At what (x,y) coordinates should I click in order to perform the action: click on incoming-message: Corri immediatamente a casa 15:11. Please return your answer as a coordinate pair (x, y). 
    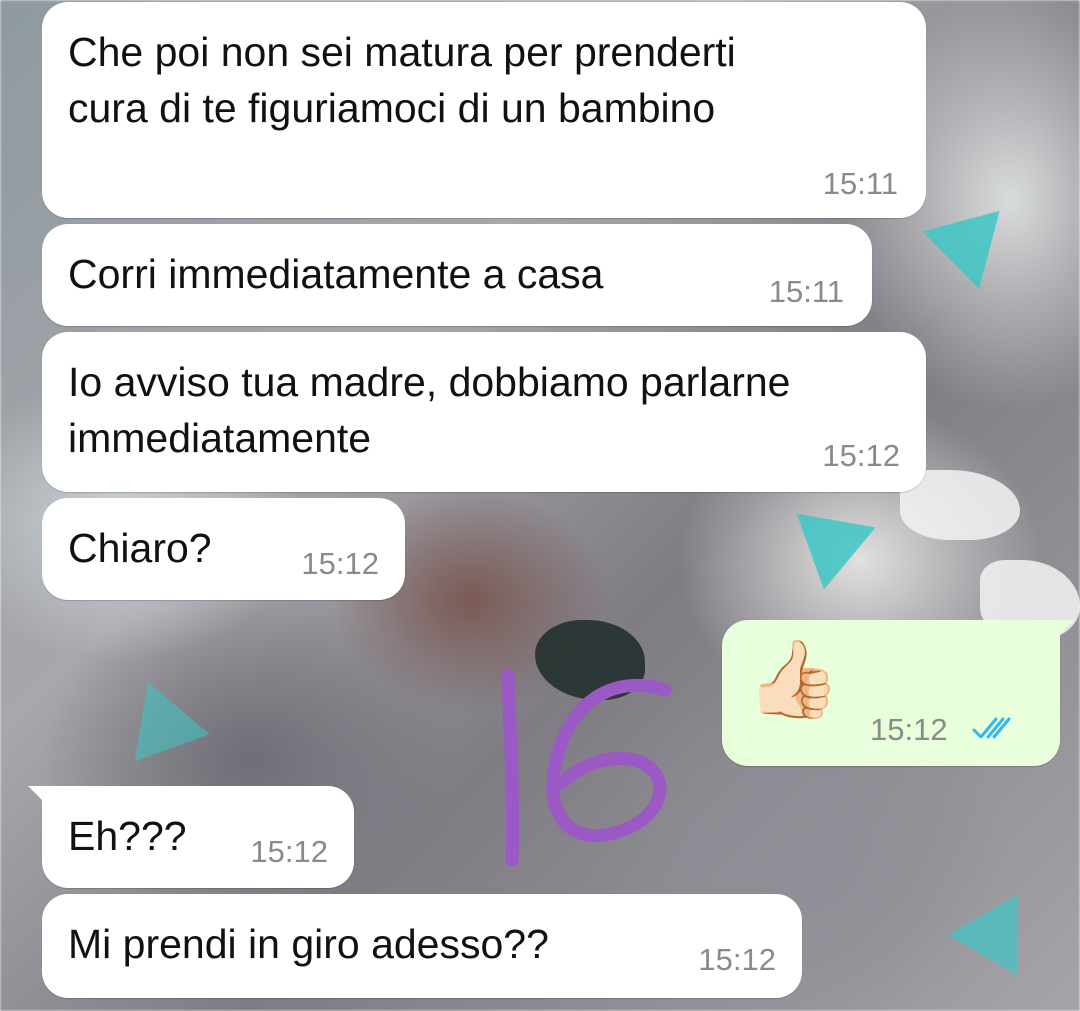
    Looking at the image, I should click on (457, 275).